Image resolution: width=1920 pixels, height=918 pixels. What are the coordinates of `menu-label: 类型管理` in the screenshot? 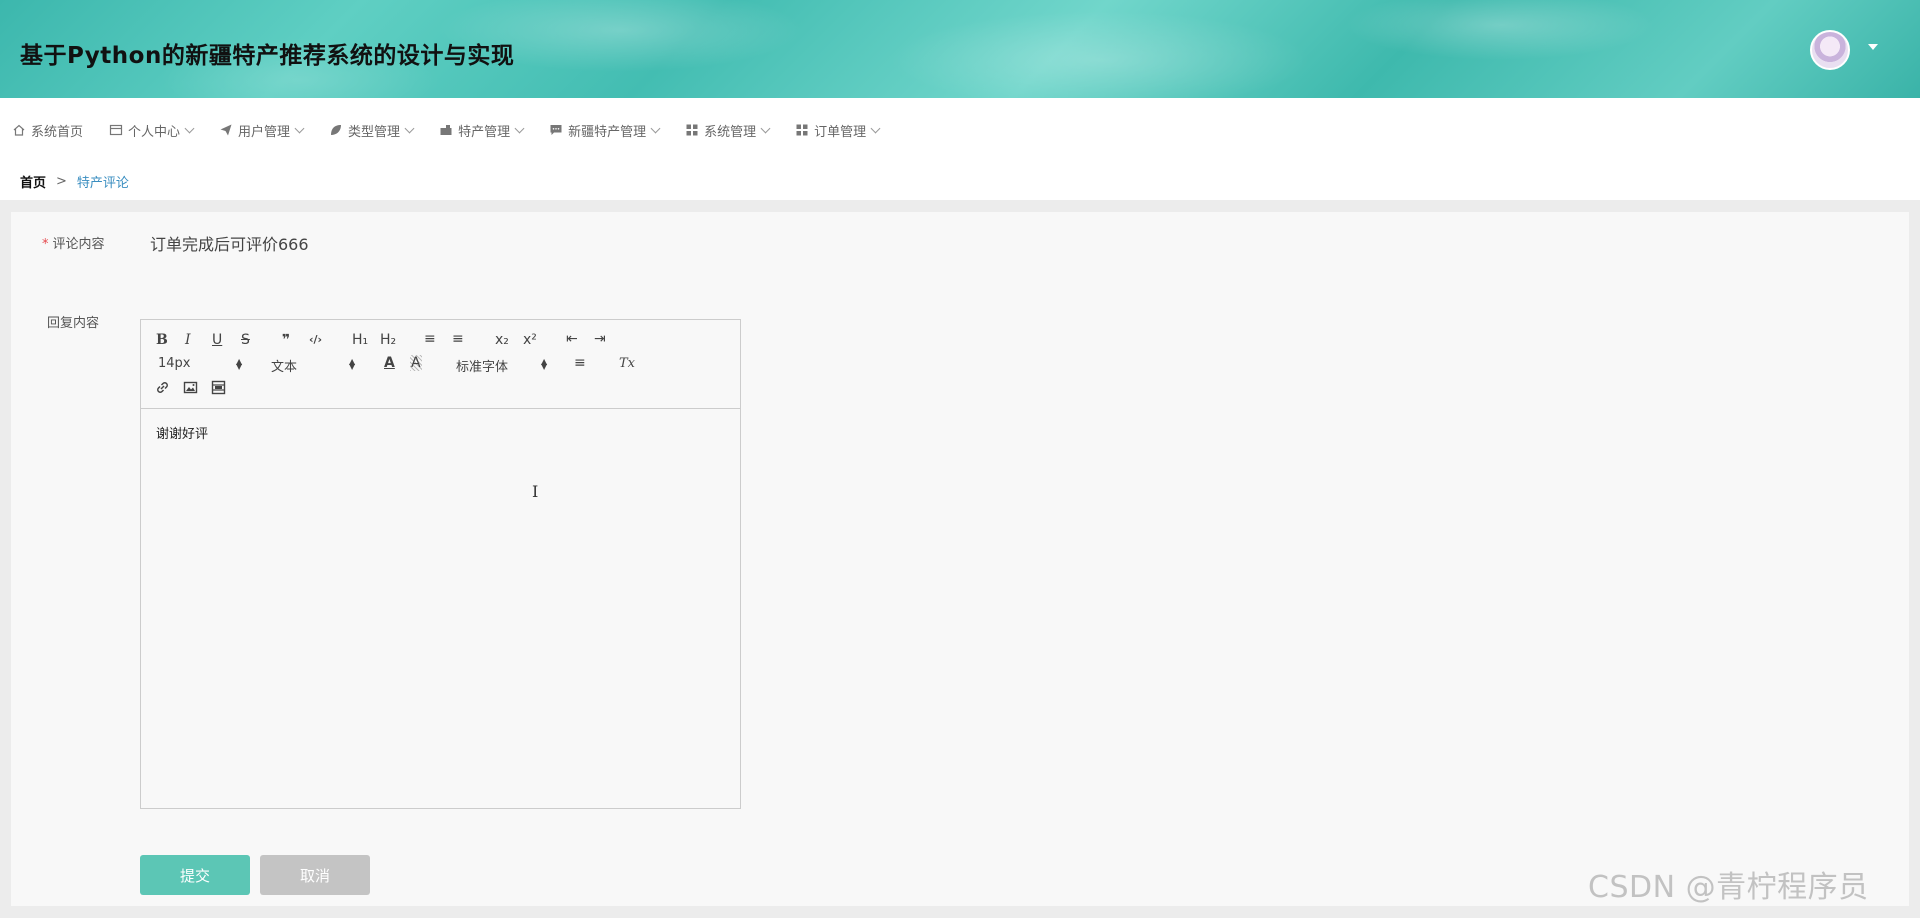 It's located at (374, 132).